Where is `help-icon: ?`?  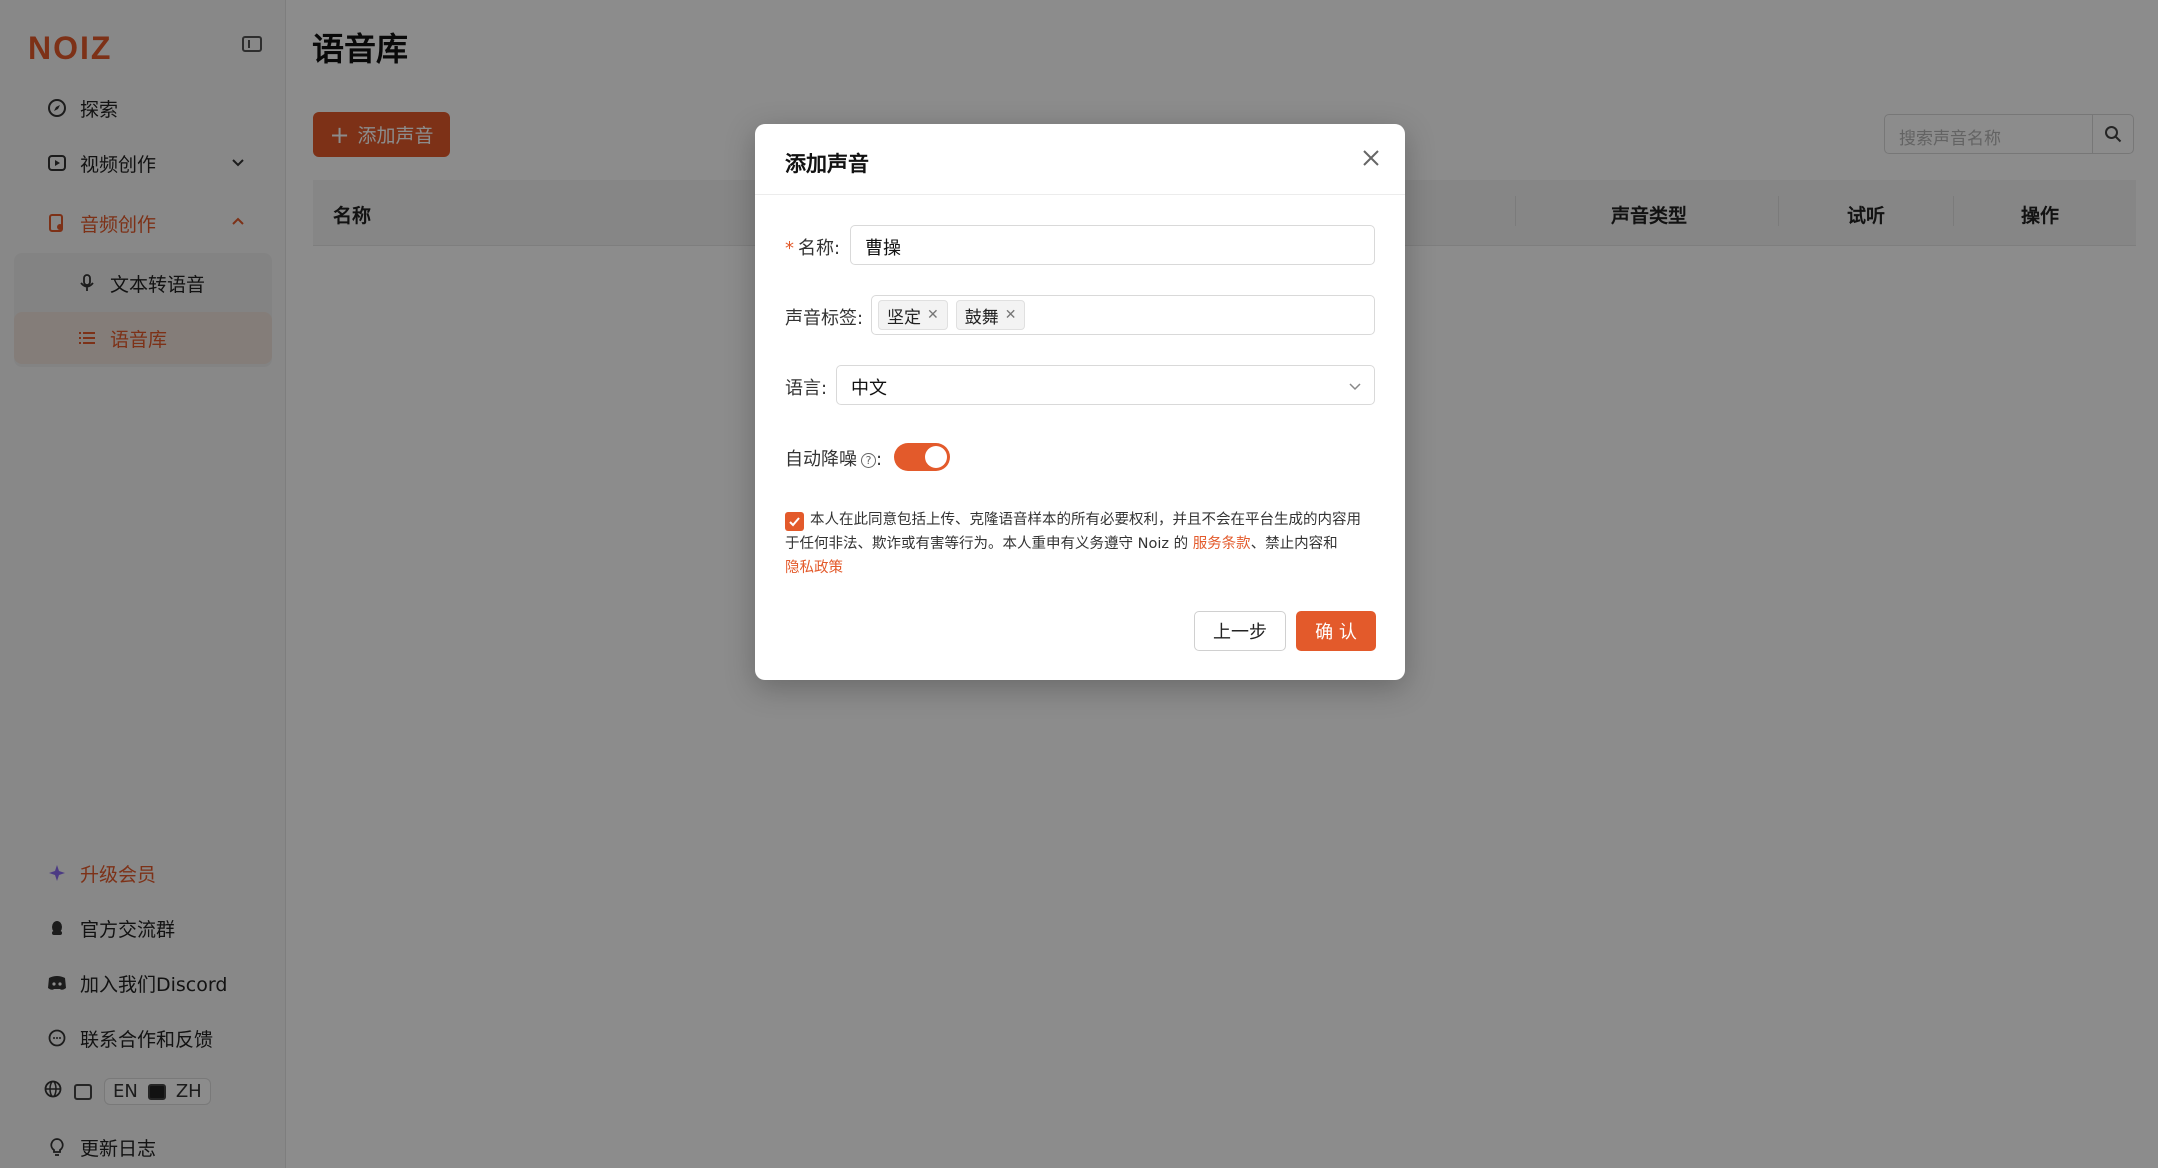 help-icon: ? is located at coordinates (868, 460).